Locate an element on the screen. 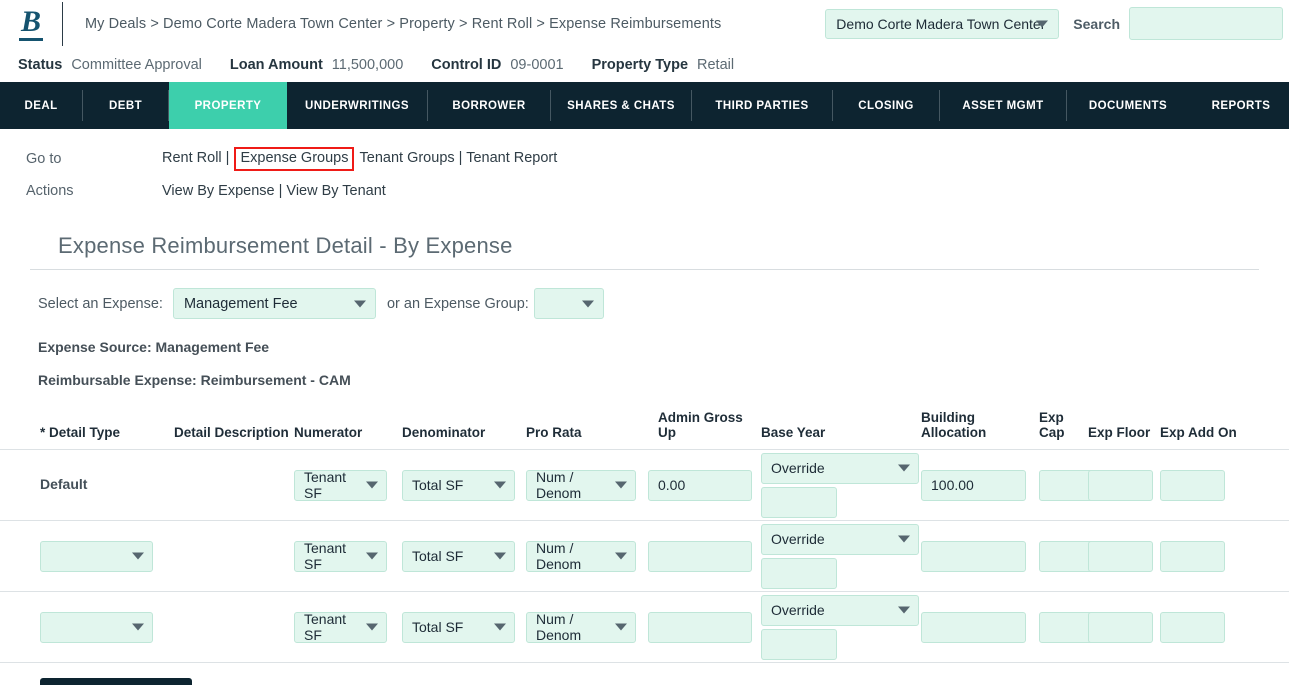 The width and height of the screenshot is (1289, 685). tab-debt: DEBT is located at coordinates (125, 105).